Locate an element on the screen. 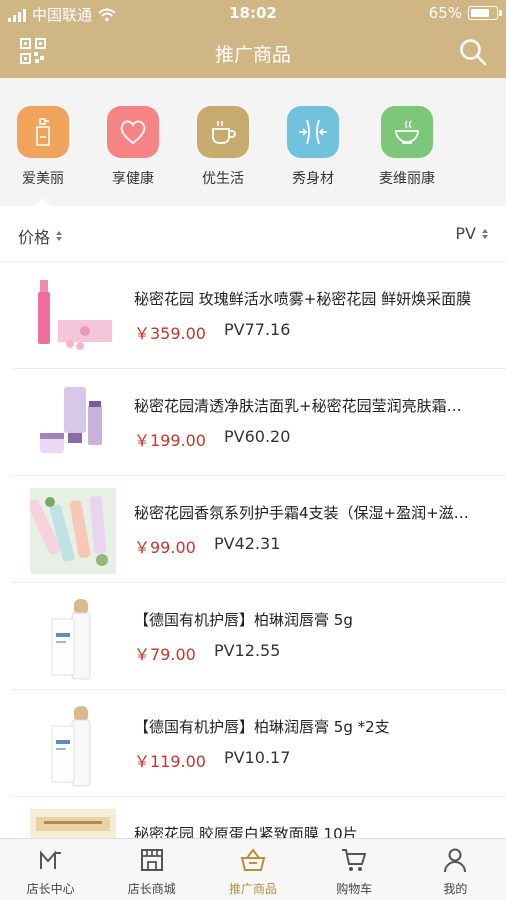 The height and width of the screenshot is (900, 506). product-name: 【德国有机护唇】柏琳润唇膏 5g is located at coordinates (243, 620).